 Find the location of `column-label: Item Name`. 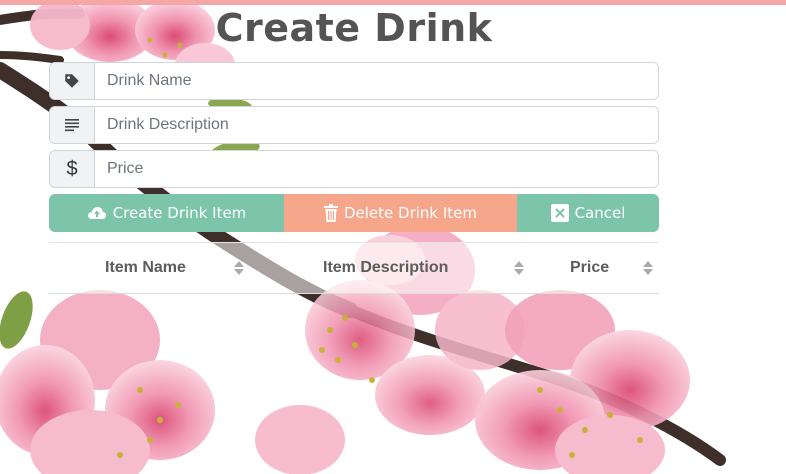

column-label: Item Name is located at coordinates (145, 267).